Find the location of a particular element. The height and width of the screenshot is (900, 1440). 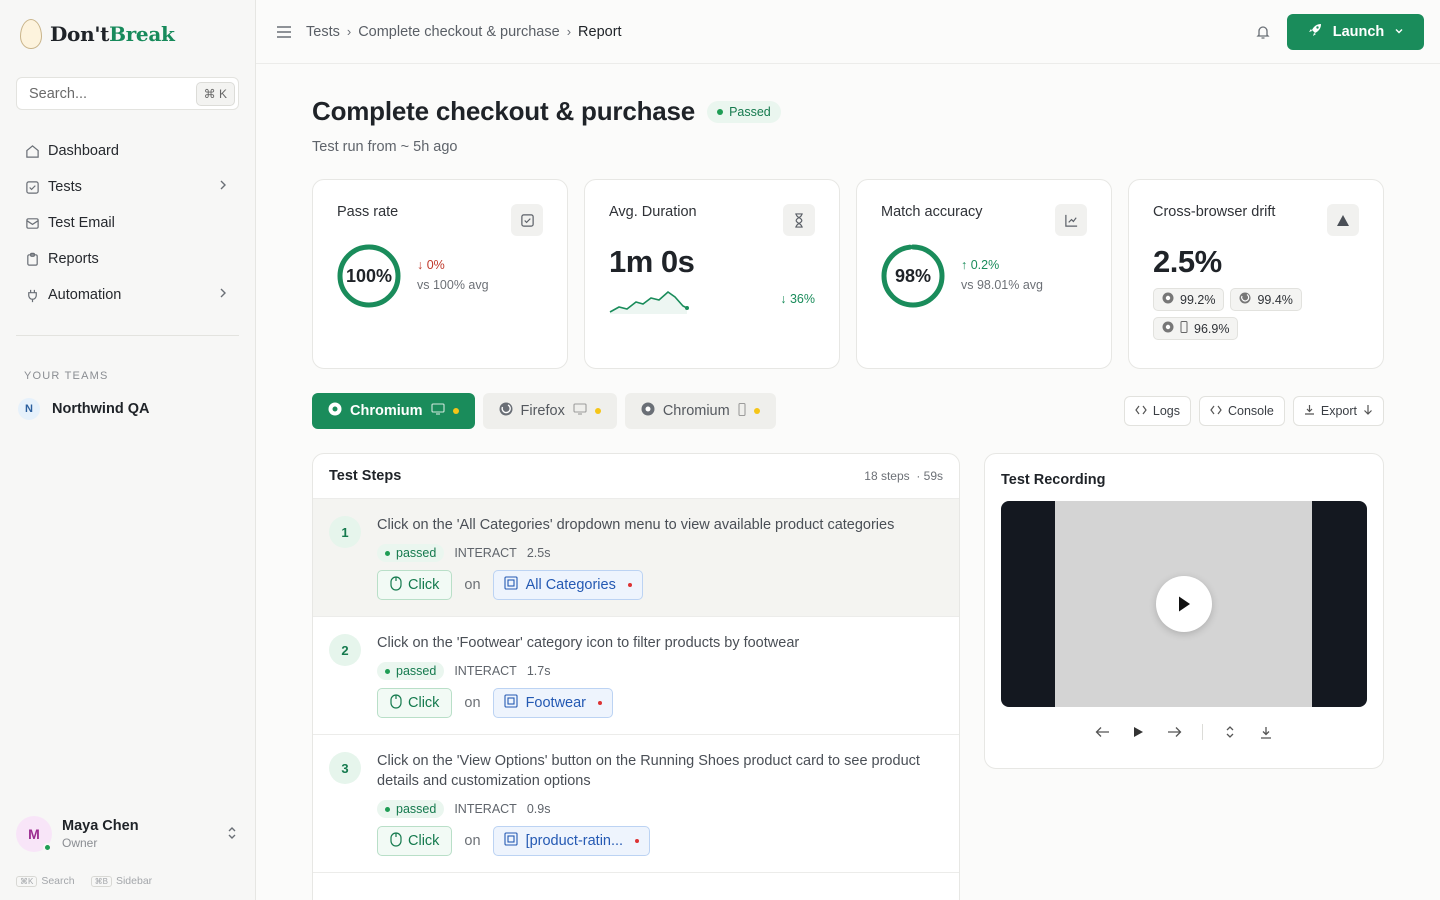

rocket-icon is located at coordinates (1315, 32).